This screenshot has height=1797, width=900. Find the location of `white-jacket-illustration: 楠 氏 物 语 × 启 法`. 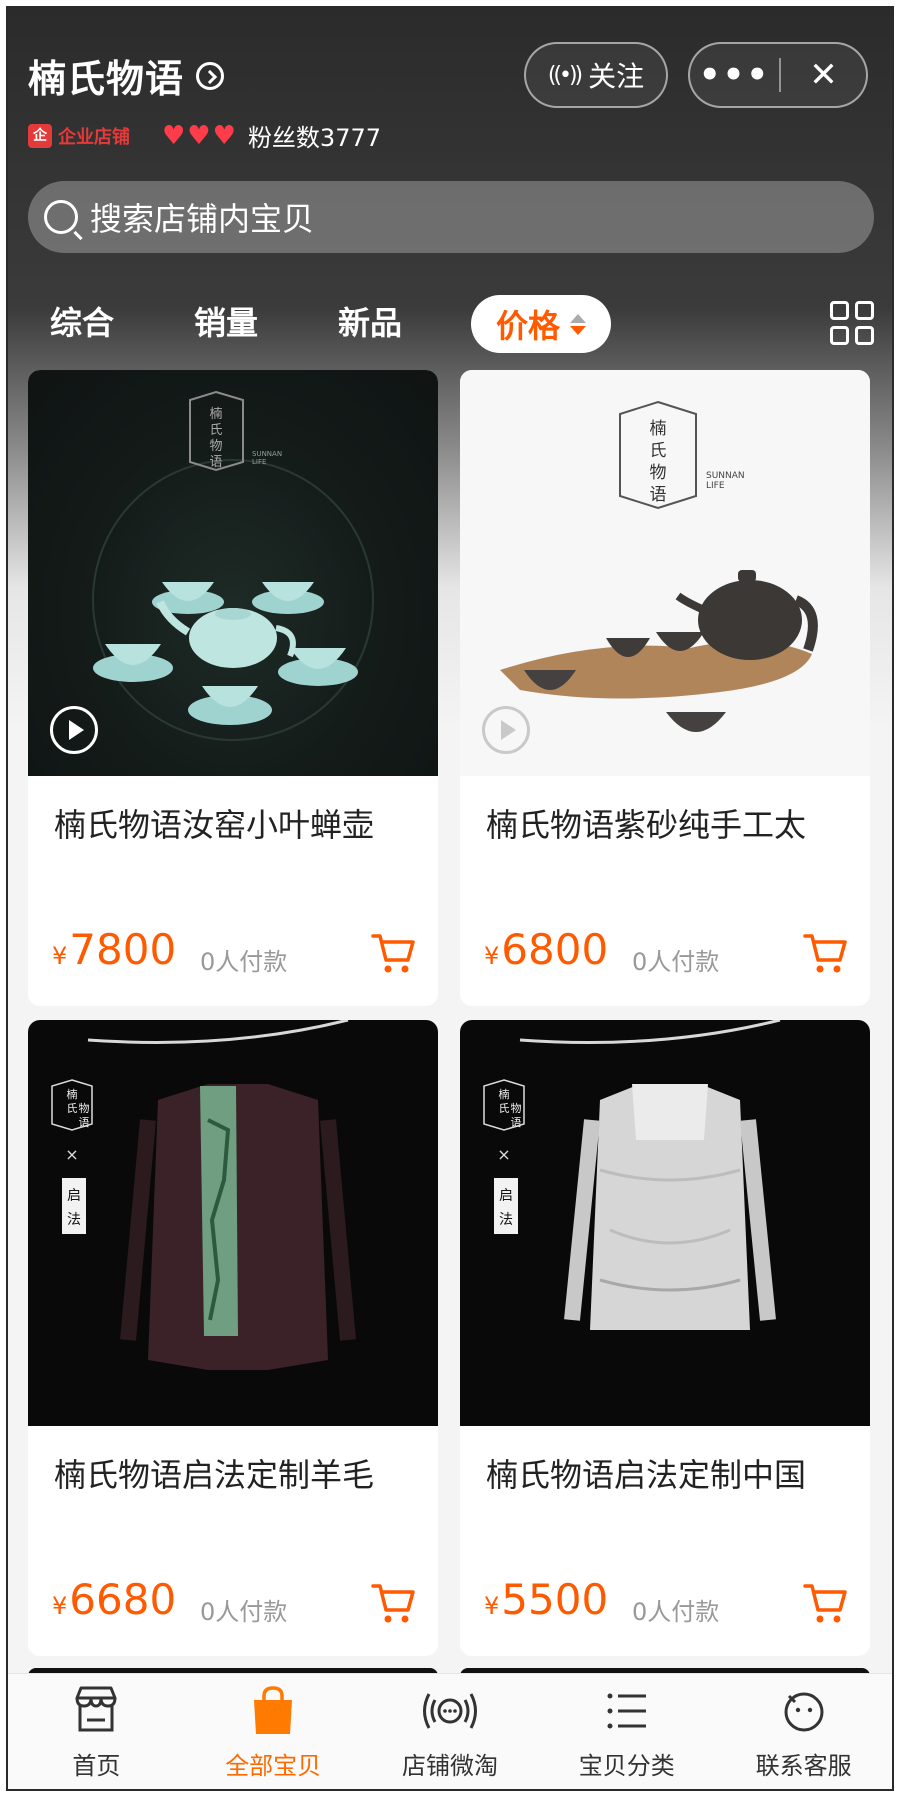

white-jacket-illustration: 楠 氏 物 语 × 启 法 is located at coordinates (632, 1175).